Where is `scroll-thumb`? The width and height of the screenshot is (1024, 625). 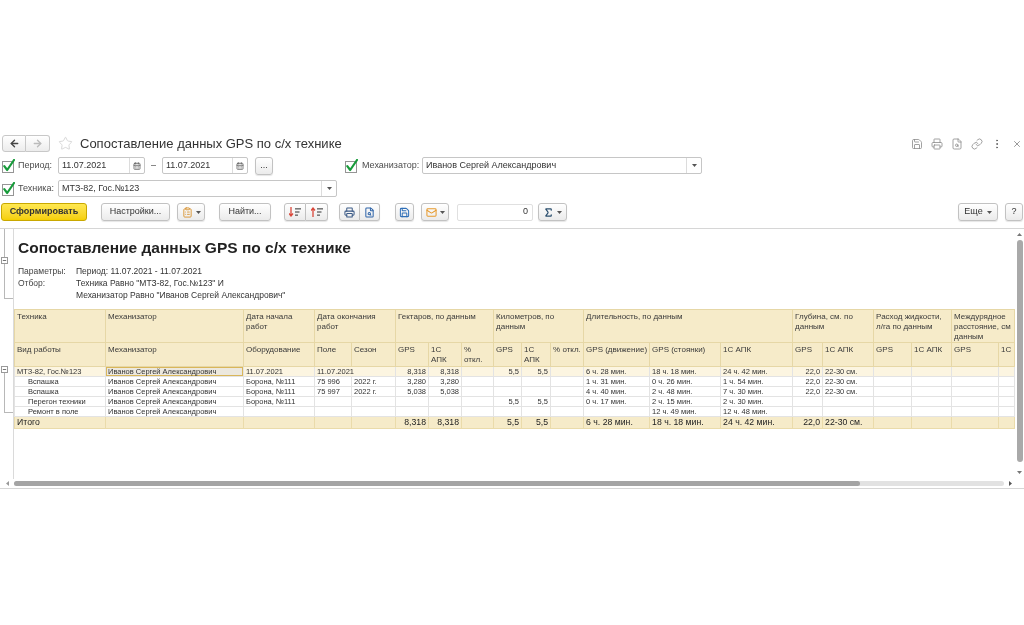
scroll-thumb is located at coordinates (1019, 351).